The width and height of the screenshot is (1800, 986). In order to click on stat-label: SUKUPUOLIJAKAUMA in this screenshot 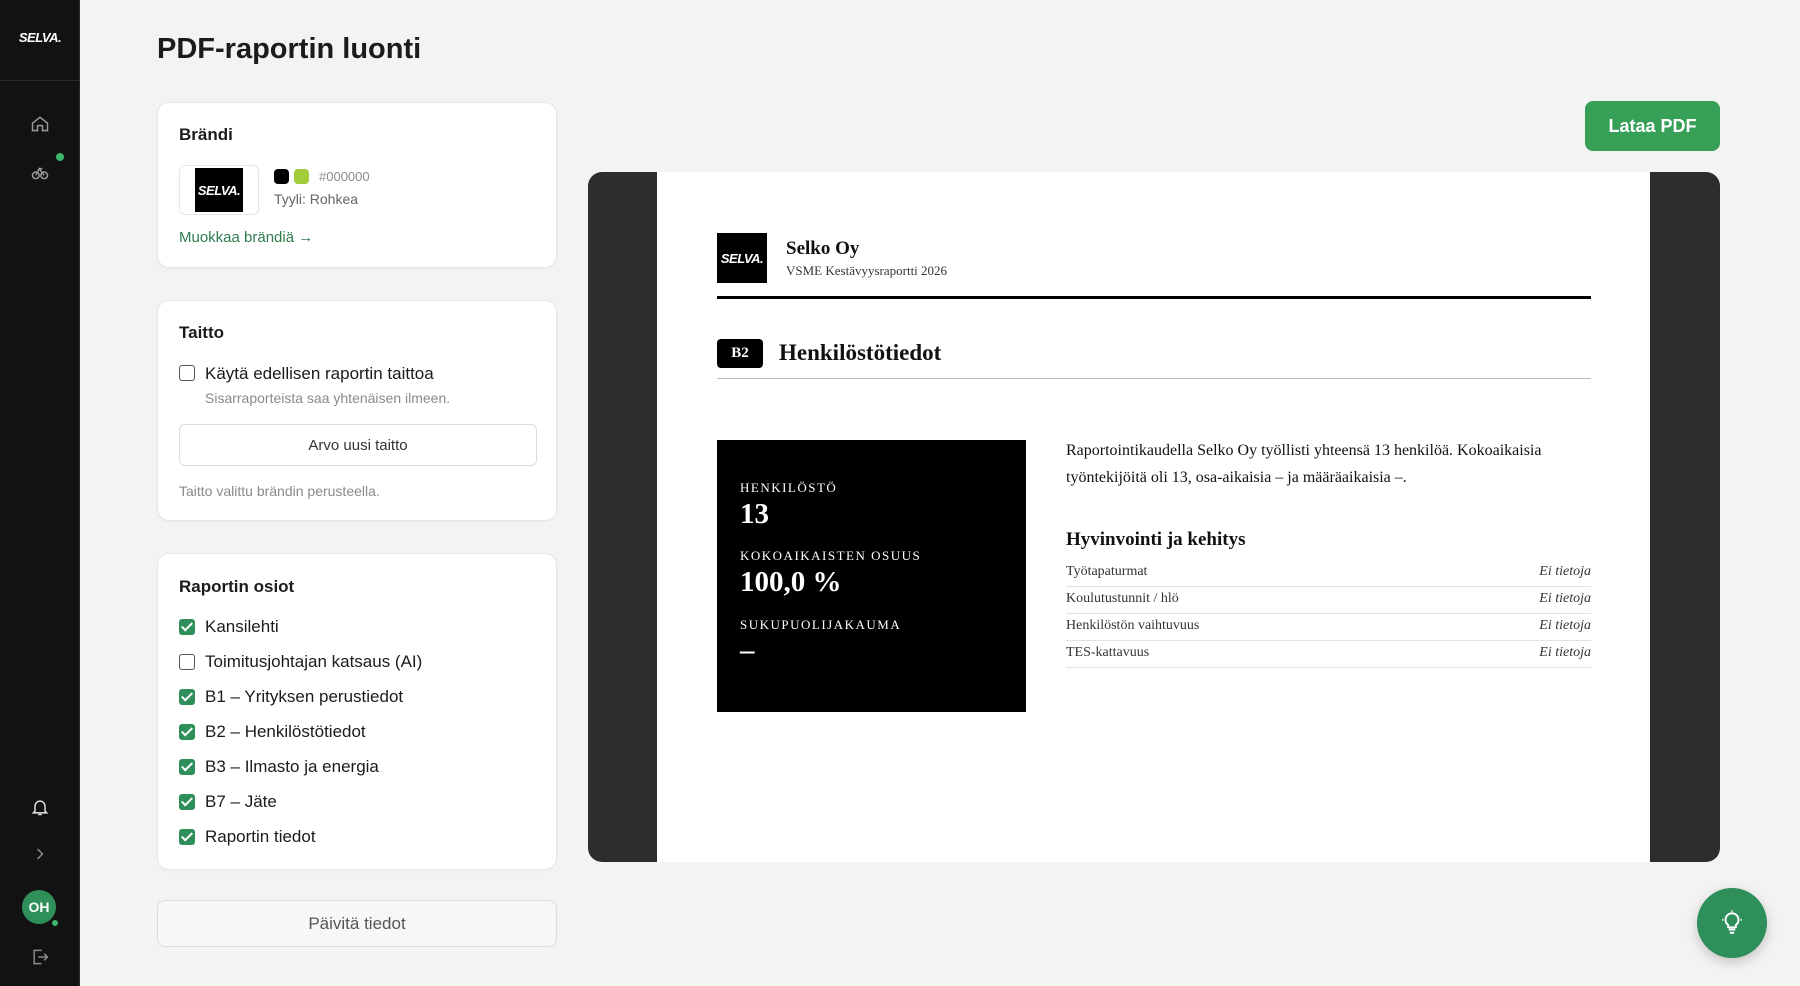, I will do `click(821, 624)`.